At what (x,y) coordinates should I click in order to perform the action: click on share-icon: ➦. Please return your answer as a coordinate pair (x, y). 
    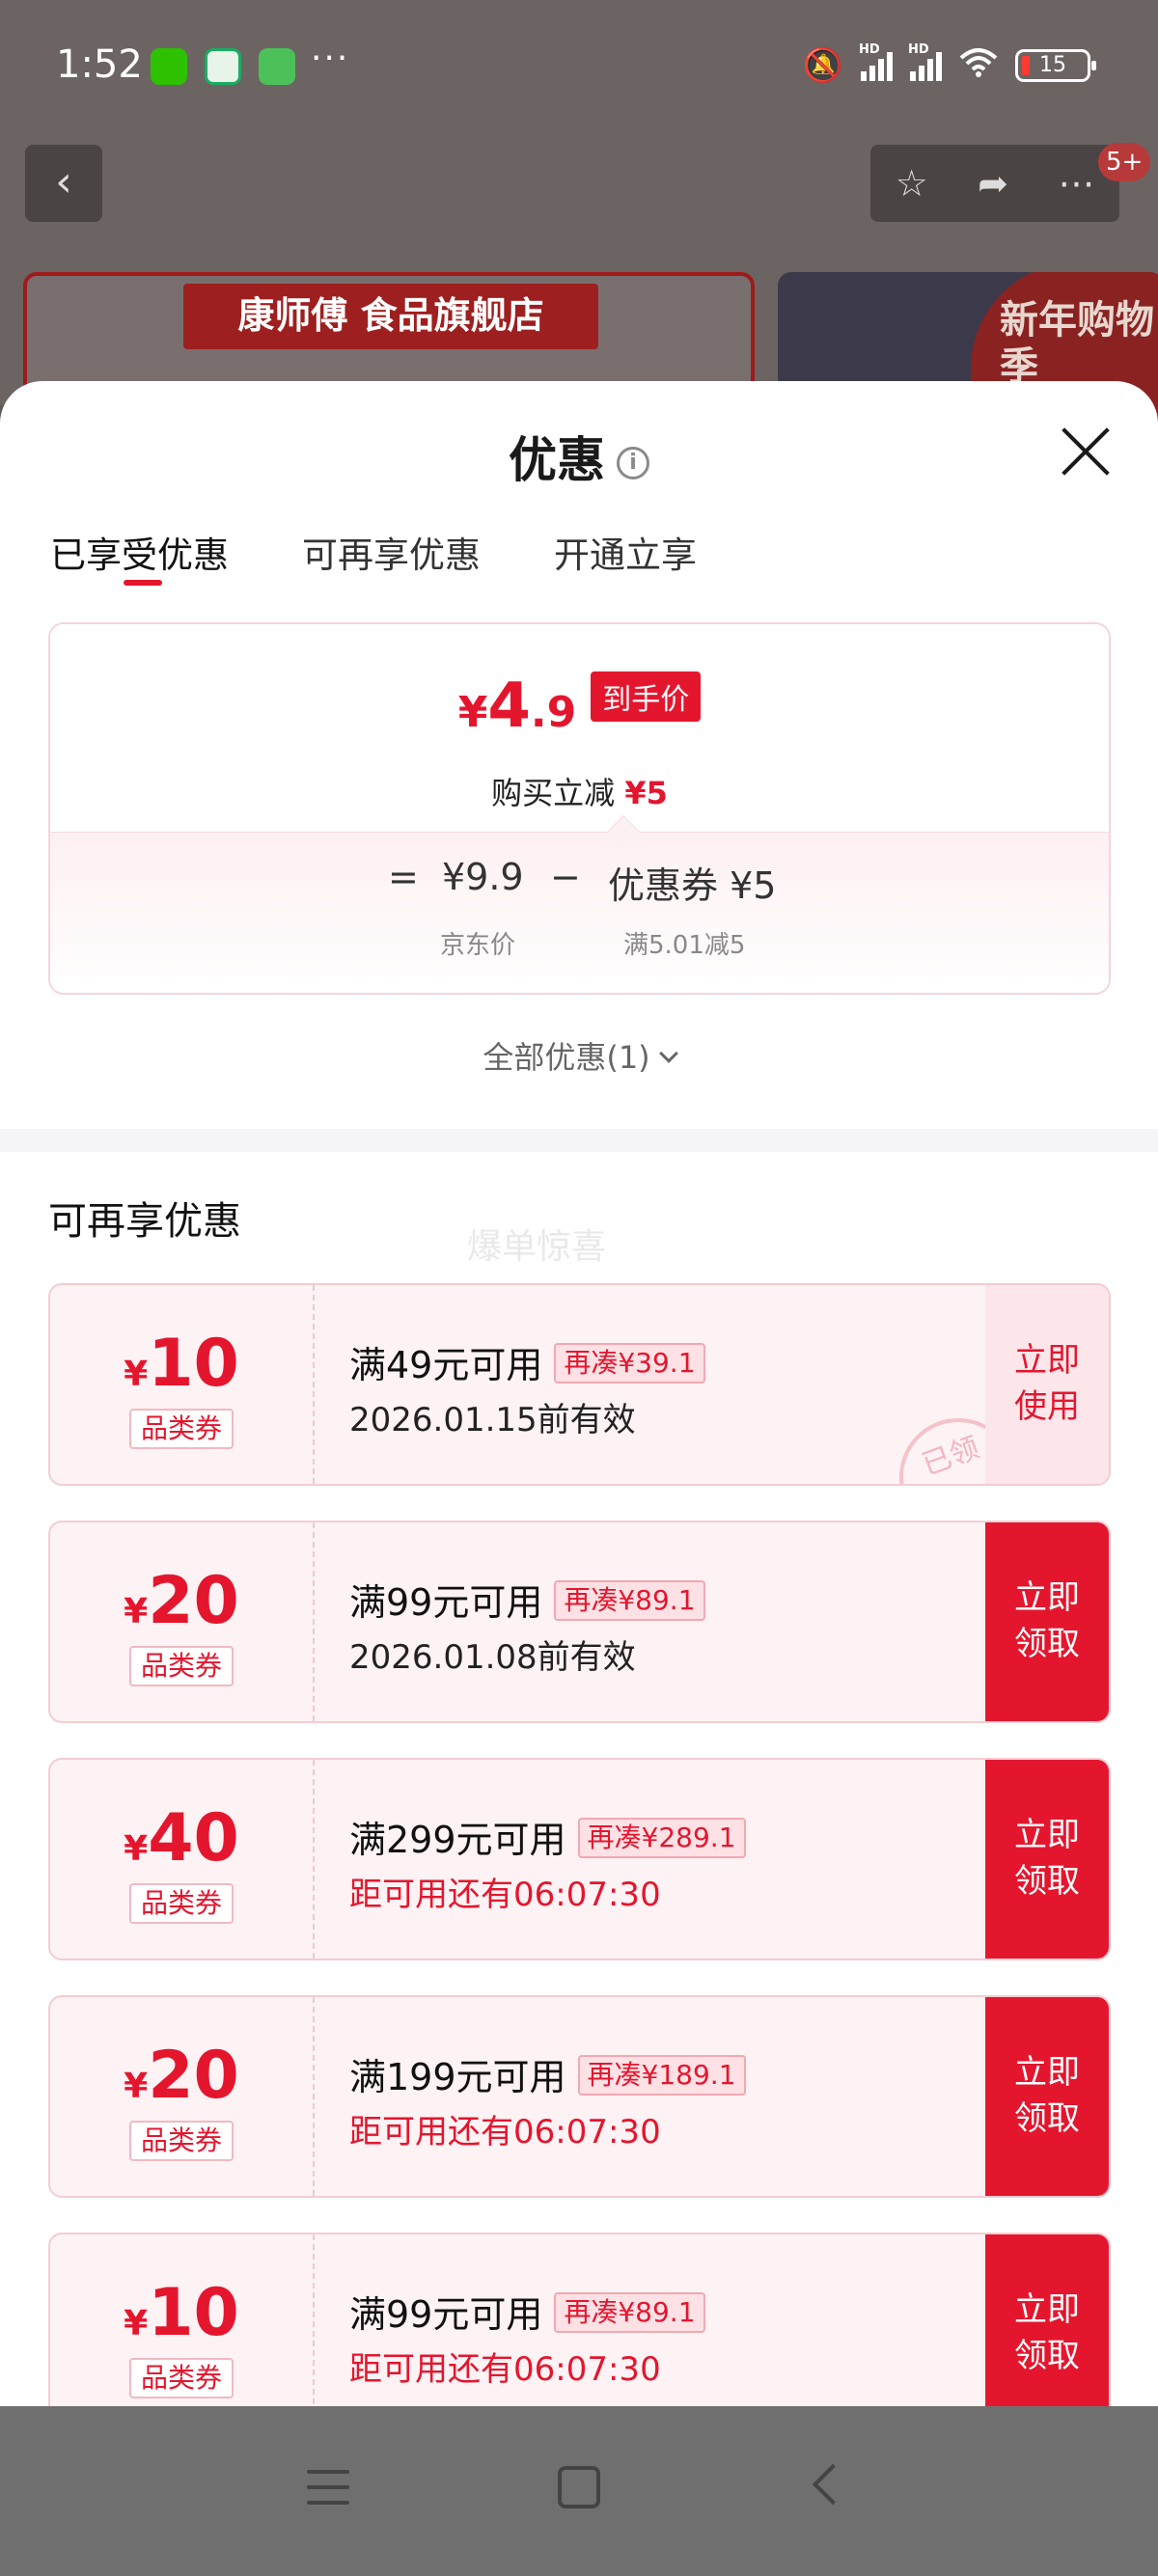
    Looking at the image, I should click on (993, 184).